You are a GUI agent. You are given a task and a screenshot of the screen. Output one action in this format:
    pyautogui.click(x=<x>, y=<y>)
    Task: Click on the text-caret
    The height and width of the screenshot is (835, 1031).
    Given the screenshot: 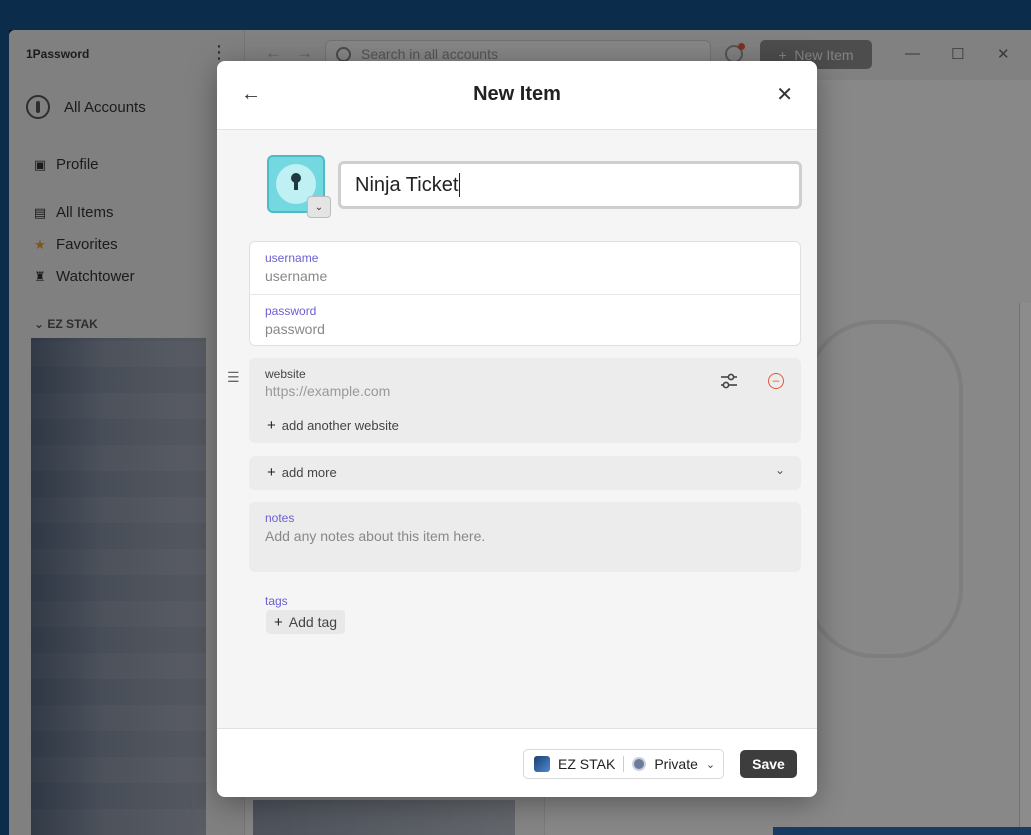 What is the action you would take?
    pyautogui.click(x=460, y=185)
    